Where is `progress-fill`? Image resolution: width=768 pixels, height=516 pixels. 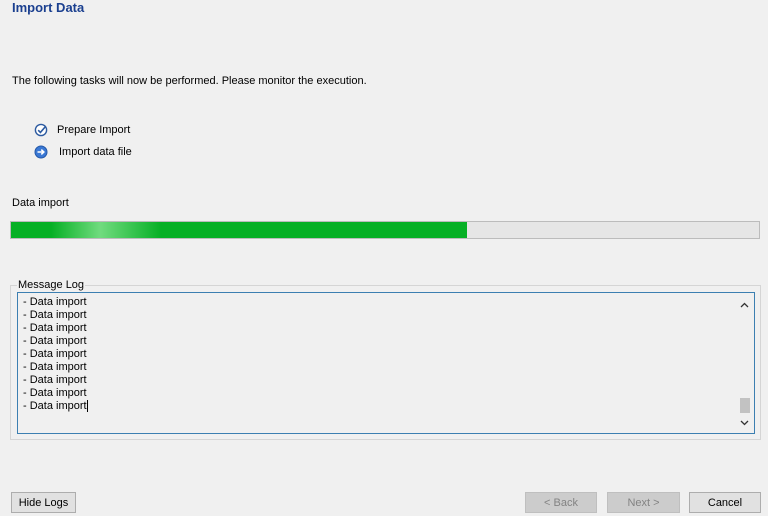
progress-fill is located at coordinates (239, 230).